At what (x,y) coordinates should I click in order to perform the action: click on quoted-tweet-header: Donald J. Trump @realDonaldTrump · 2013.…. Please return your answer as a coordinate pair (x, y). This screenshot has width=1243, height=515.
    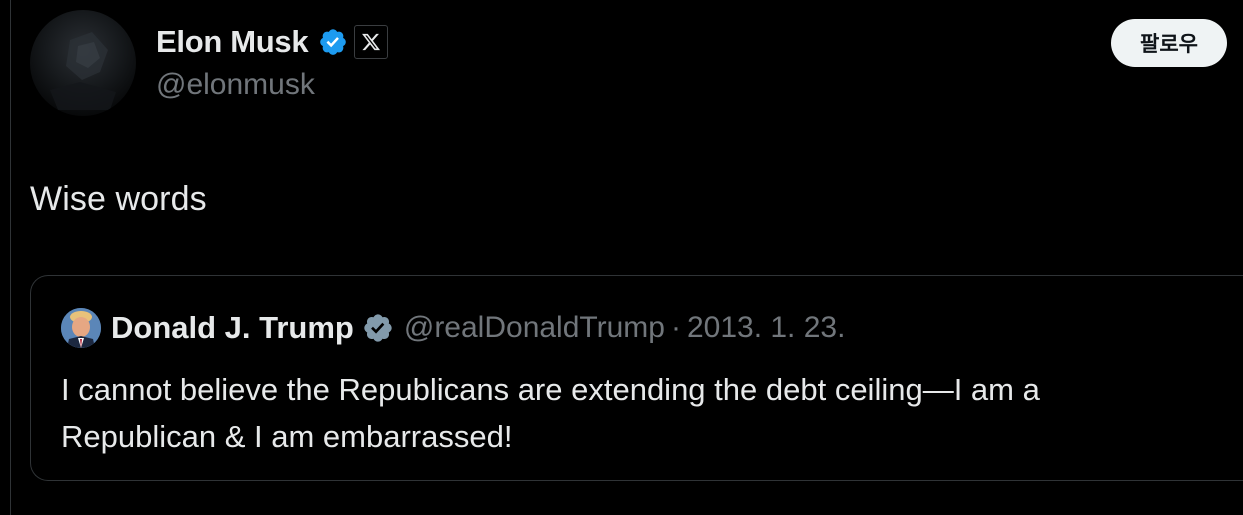
    Looking at the image, I should click on (478, 328).